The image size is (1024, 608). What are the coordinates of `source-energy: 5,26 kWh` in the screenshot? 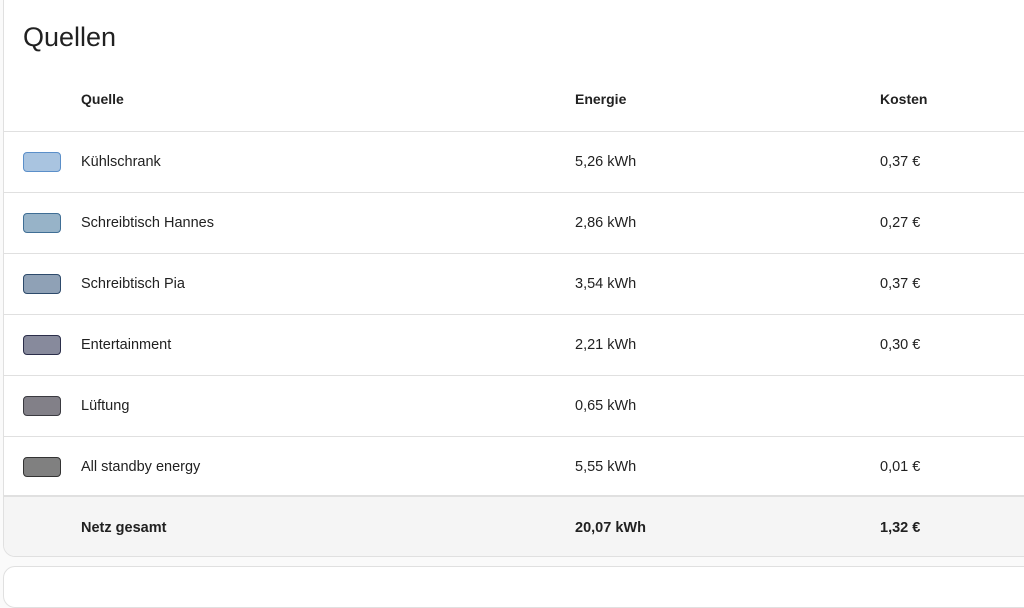 It's located at (606, 162).